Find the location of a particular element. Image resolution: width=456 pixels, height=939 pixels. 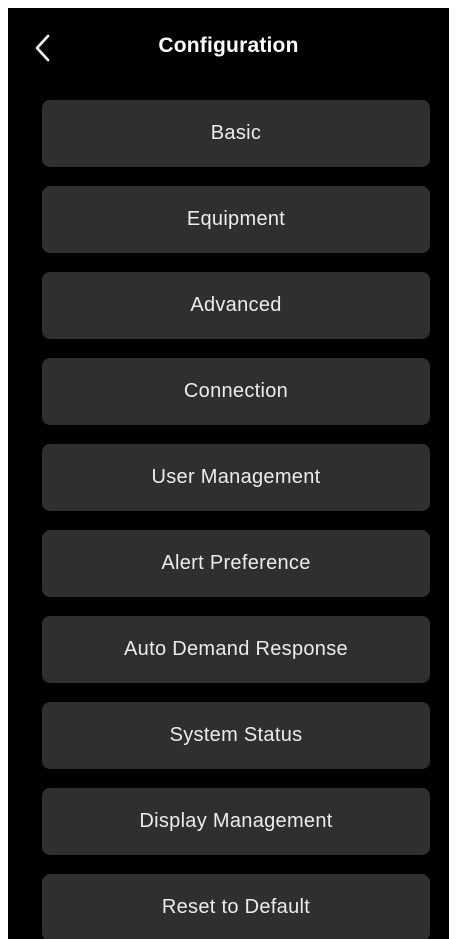

basic-button: Basic is located at coordinates (236, 133).